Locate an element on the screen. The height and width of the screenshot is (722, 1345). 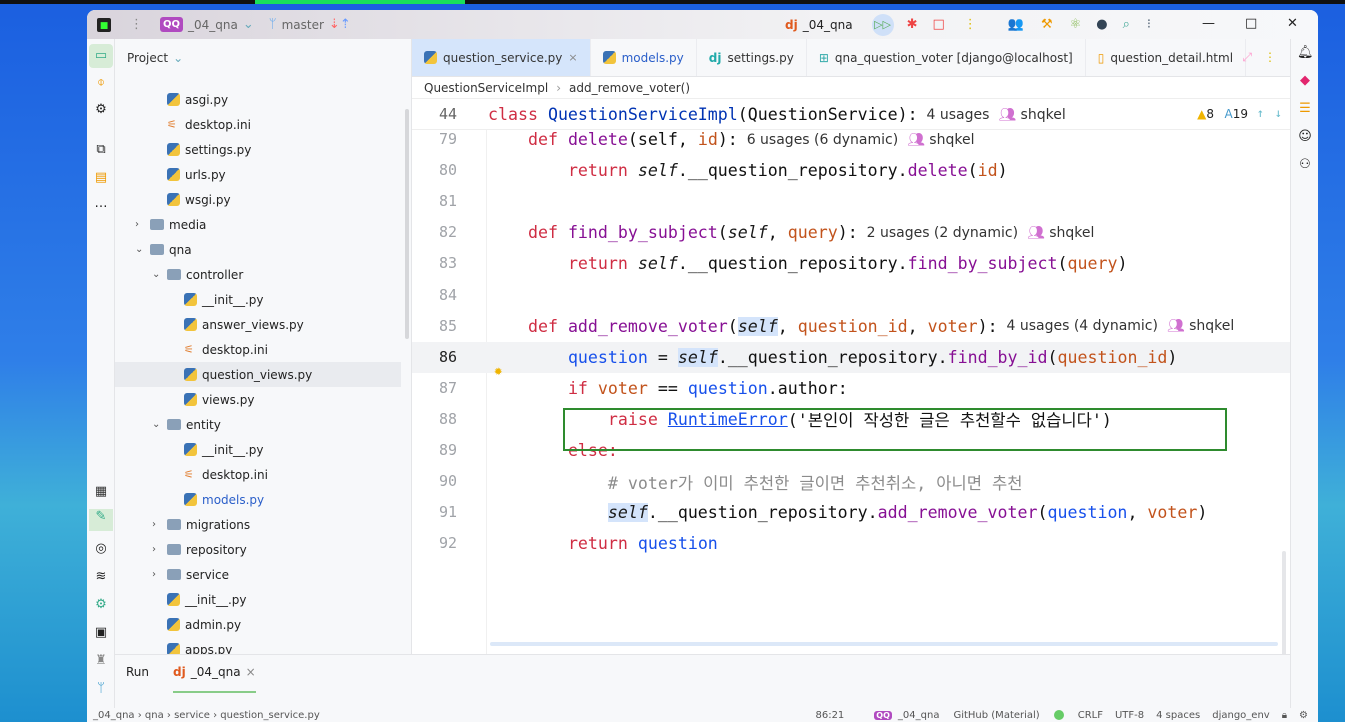
close-run-tab-icon: × is located at coordinates (251, 672).